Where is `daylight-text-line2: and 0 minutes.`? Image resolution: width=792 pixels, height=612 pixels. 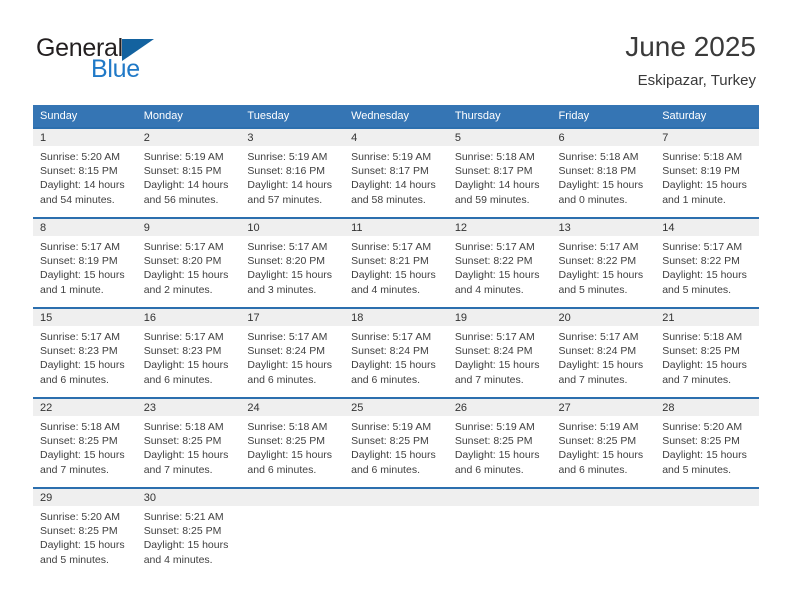
daylight-text-line2: and 0 minutes. is located at coordinates (593, 199).